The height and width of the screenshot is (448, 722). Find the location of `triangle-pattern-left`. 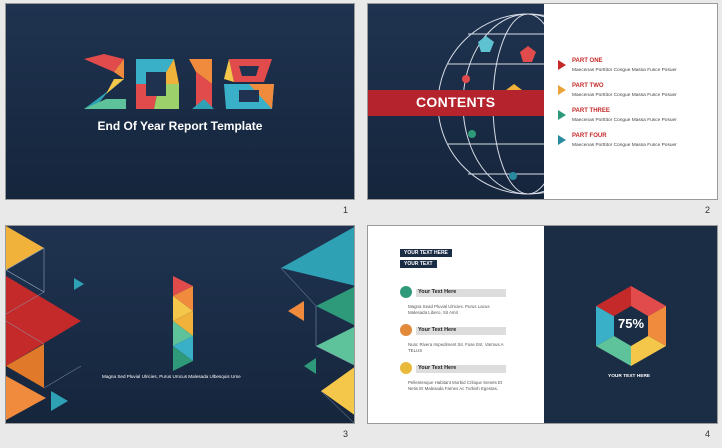

triangle-pattern-left is located at coordinates (45, 323).